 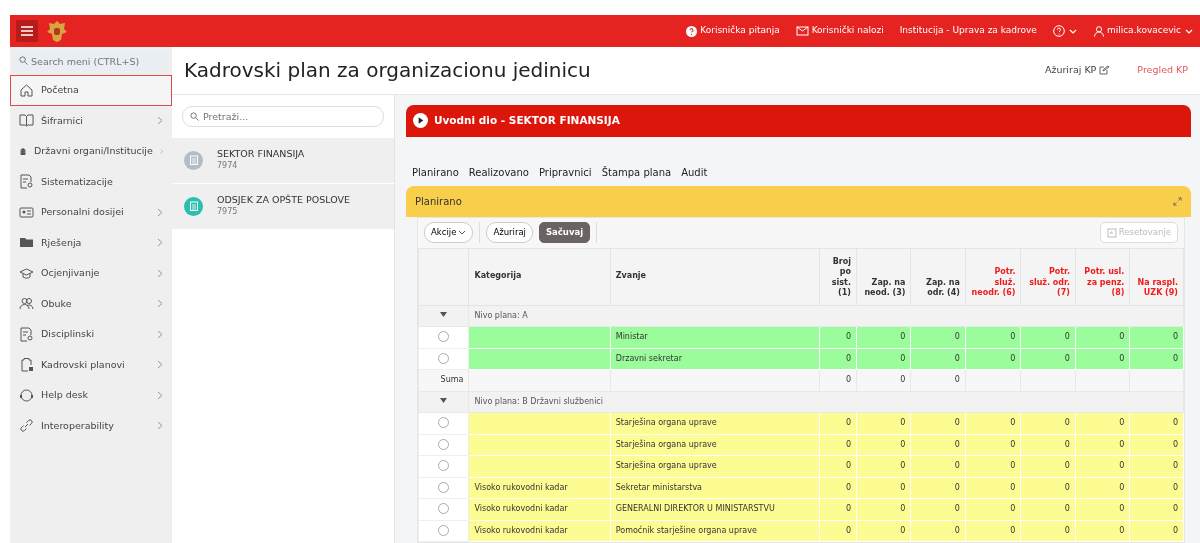 I want to click on toolbar-button: Ažuriraj, so click(x=509, y=232).